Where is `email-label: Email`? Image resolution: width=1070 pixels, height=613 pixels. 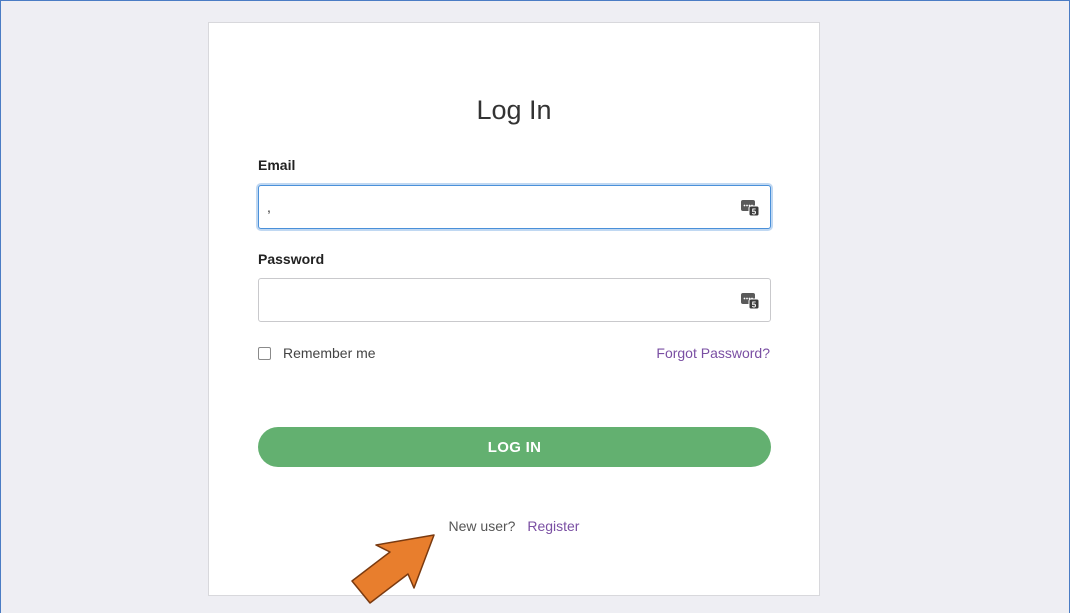 email-label: Email is located at coordinates (277, 165).